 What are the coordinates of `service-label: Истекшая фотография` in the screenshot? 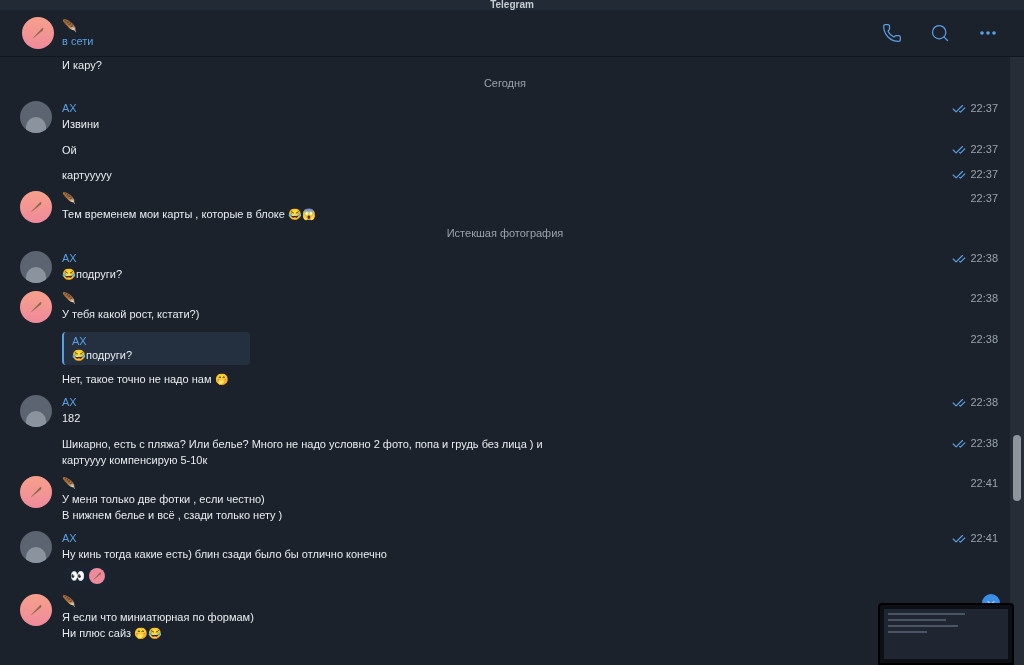 It's located at (505, 233).